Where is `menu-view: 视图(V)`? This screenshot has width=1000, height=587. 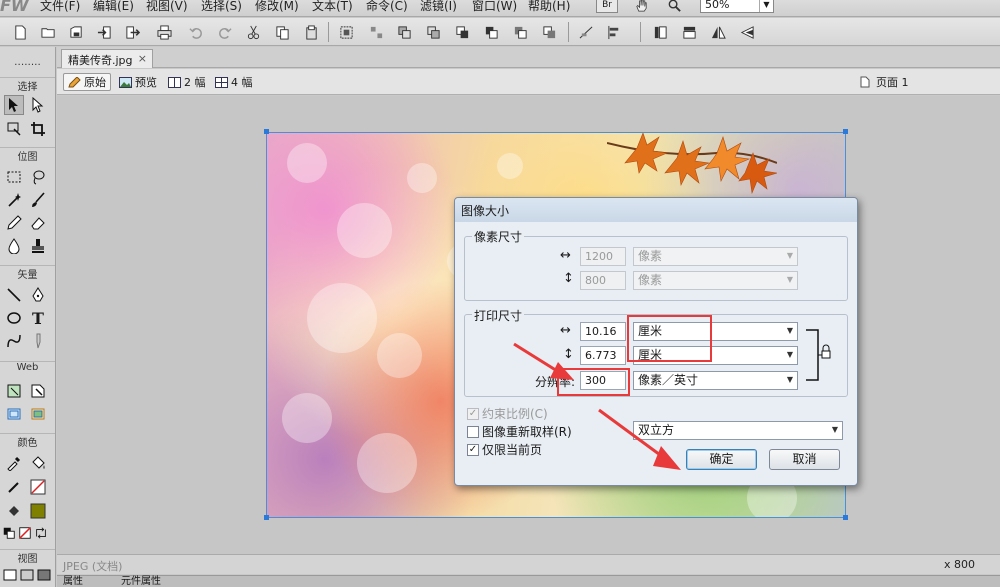
menu-view: 视图(V) is located at coordinates (167, 7).